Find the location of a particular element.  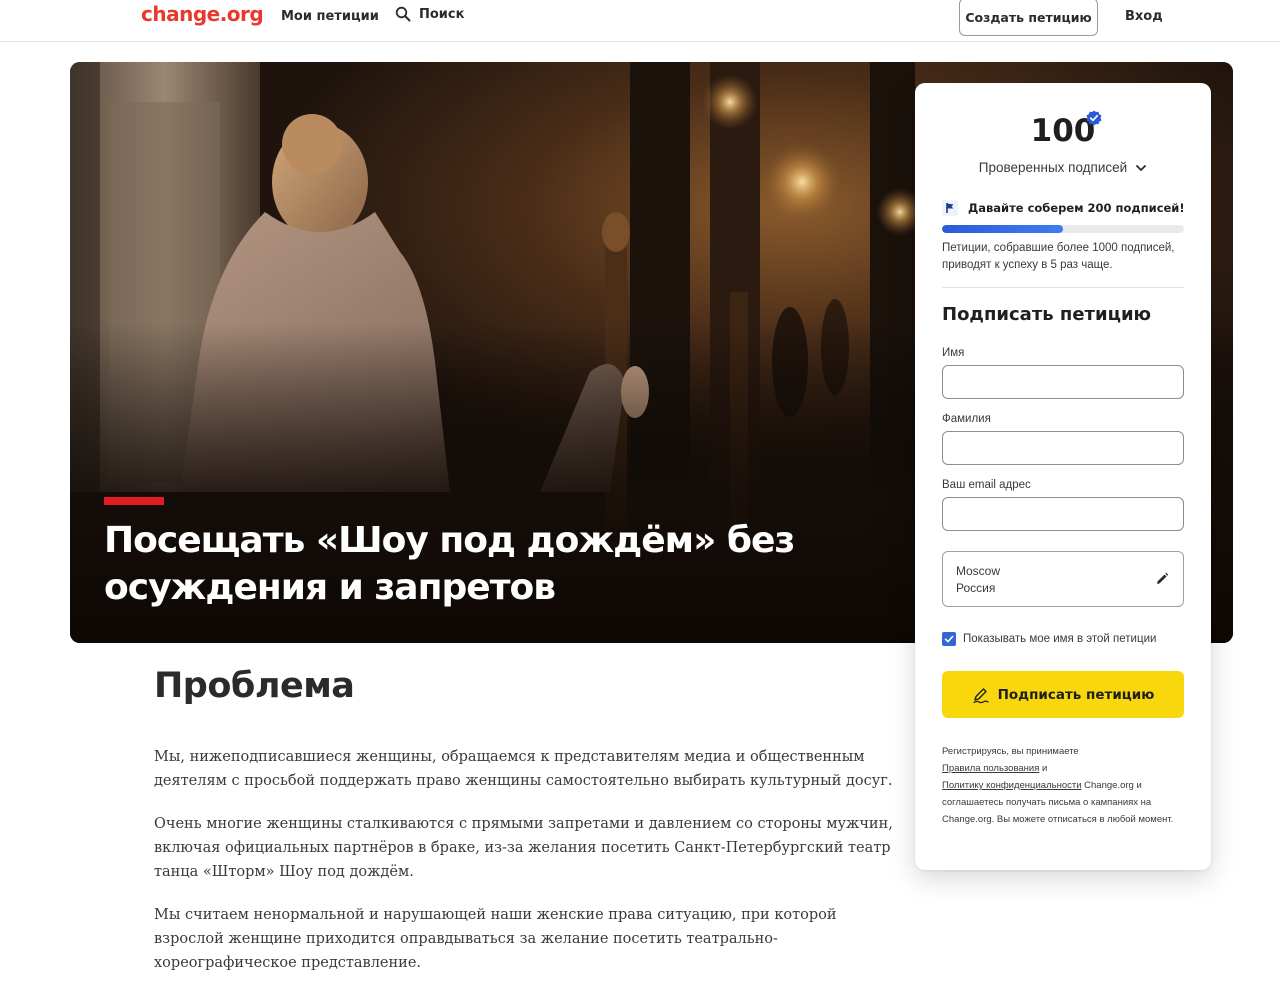

first-name-label: Имя is located at coordinates (953, 353).